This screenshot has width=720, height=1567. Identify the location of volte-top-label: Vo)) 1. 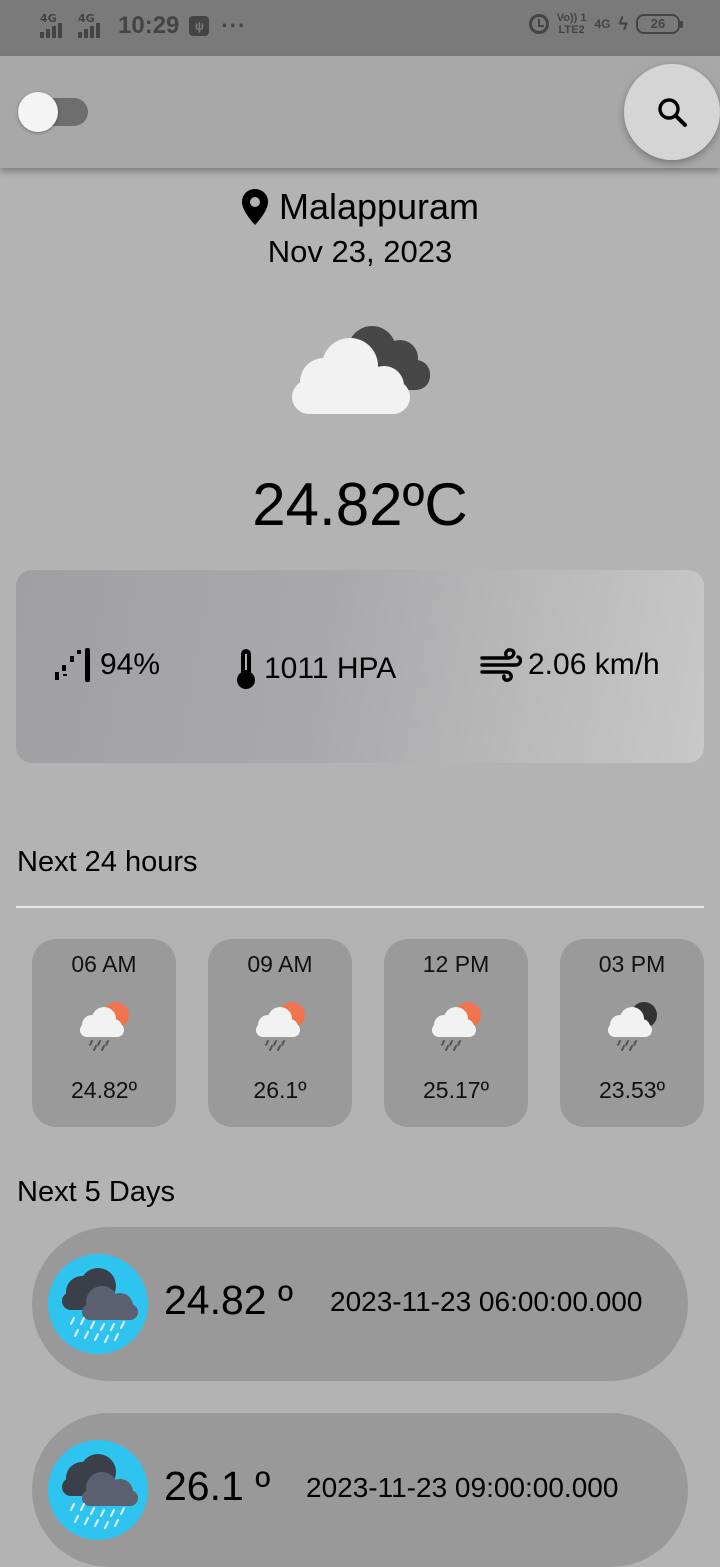
(571, 18).